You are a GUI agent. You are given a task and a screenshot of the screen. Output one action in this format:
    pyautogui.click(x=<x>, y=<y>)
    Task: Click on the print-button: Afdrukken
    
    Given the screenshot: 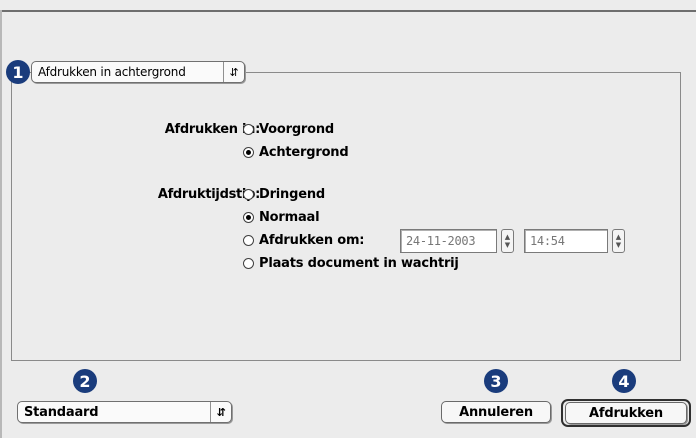 What is the action you would take?
    pyautogui.click(x=626, y=413)
    